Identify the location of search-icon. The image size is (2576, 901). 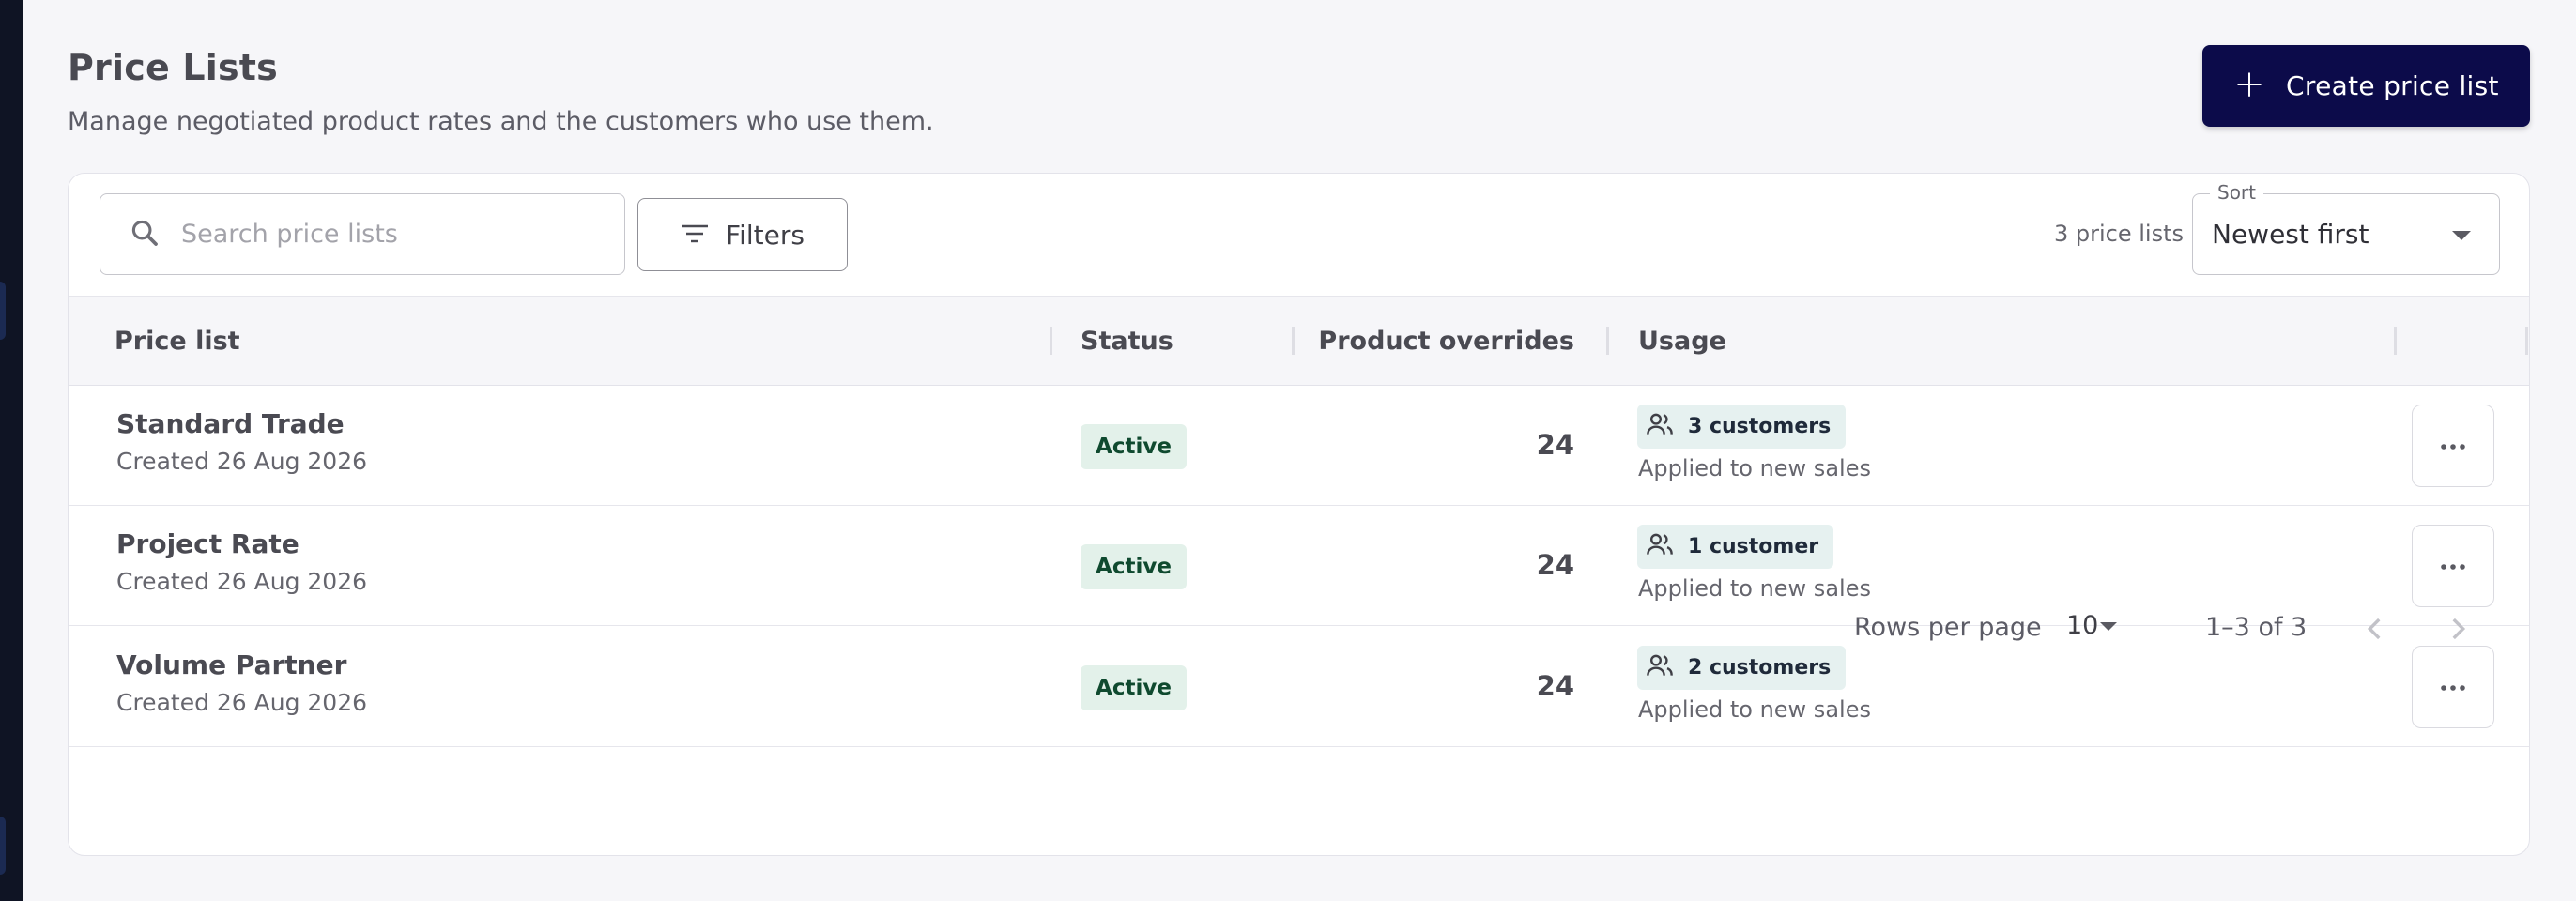
(145, 235).